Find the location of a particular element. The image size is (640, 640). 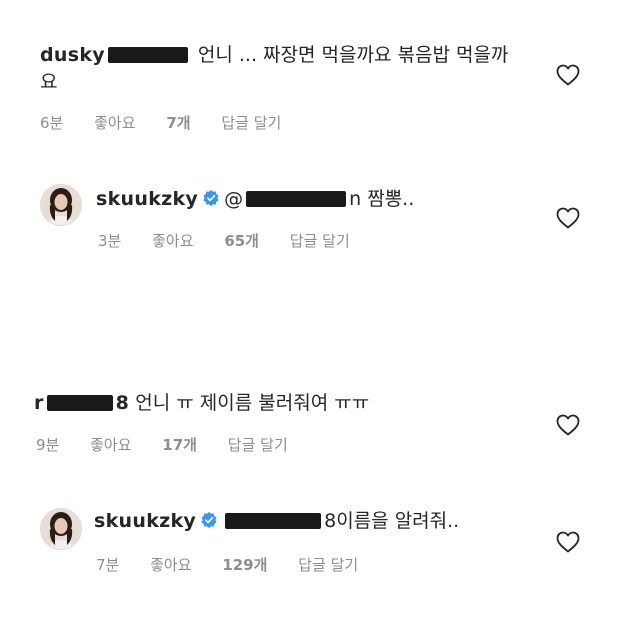

comment-body-3: 언니 ㅠ 제이름 불러줘여 ㅠㅠ is located at coordinates (252, 403).